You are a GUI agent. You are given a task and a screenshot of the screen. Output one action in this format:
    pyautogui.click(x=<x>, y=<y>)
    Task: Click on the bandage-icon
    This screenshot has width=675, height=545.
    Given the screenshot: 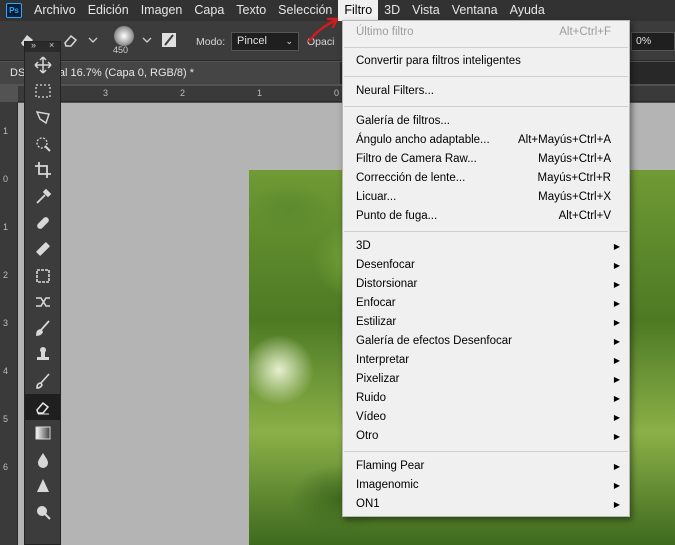 What is the action you would take?
    pyautogui.click(x=42, y=223)
    